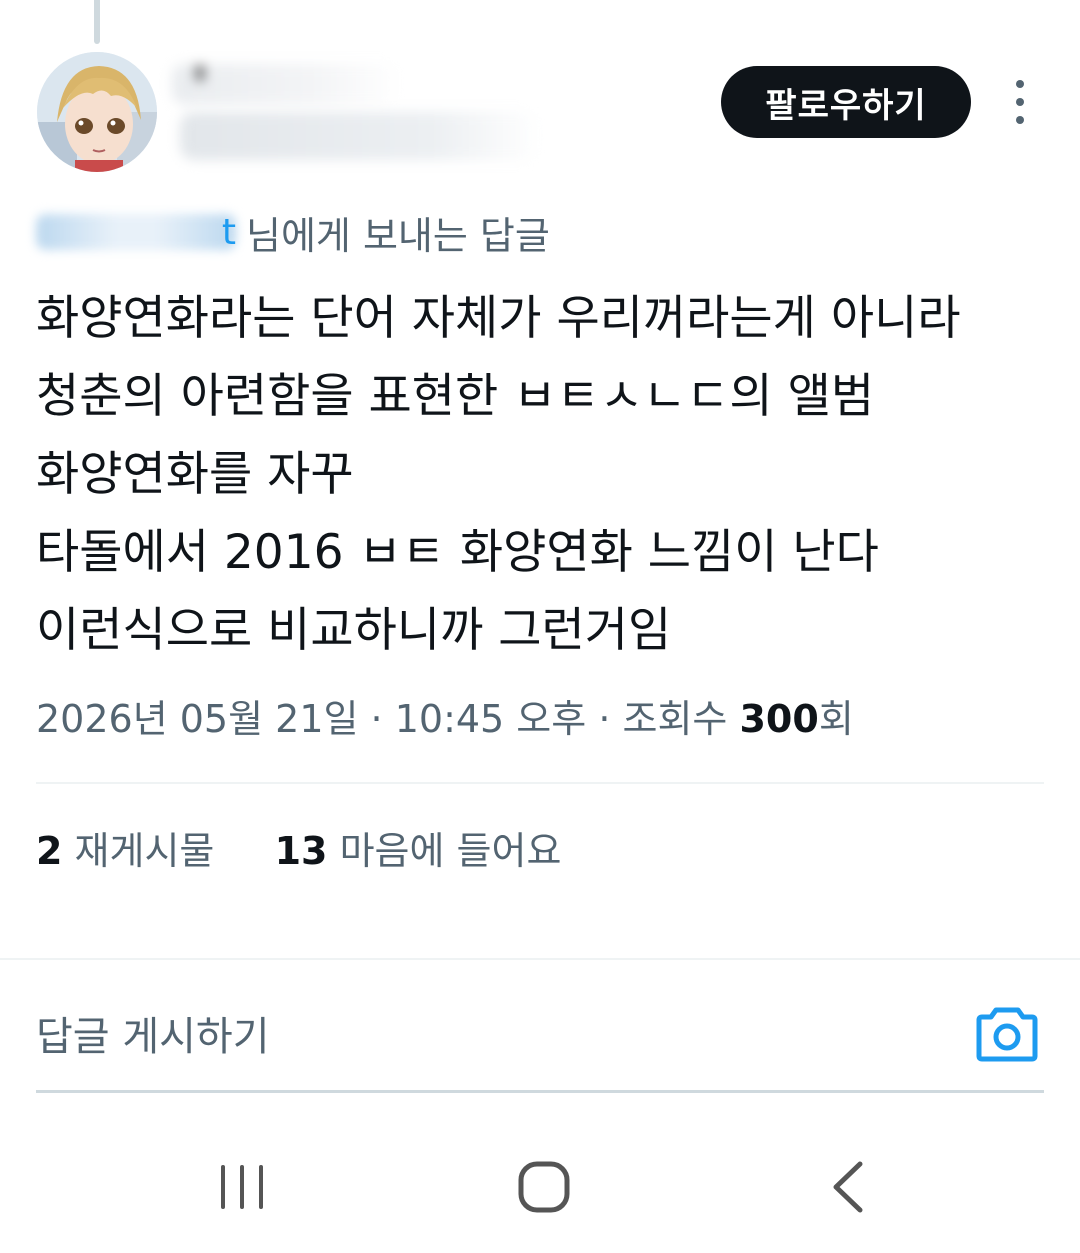  I want to click on views-suffix: 회, so click(836, 719).